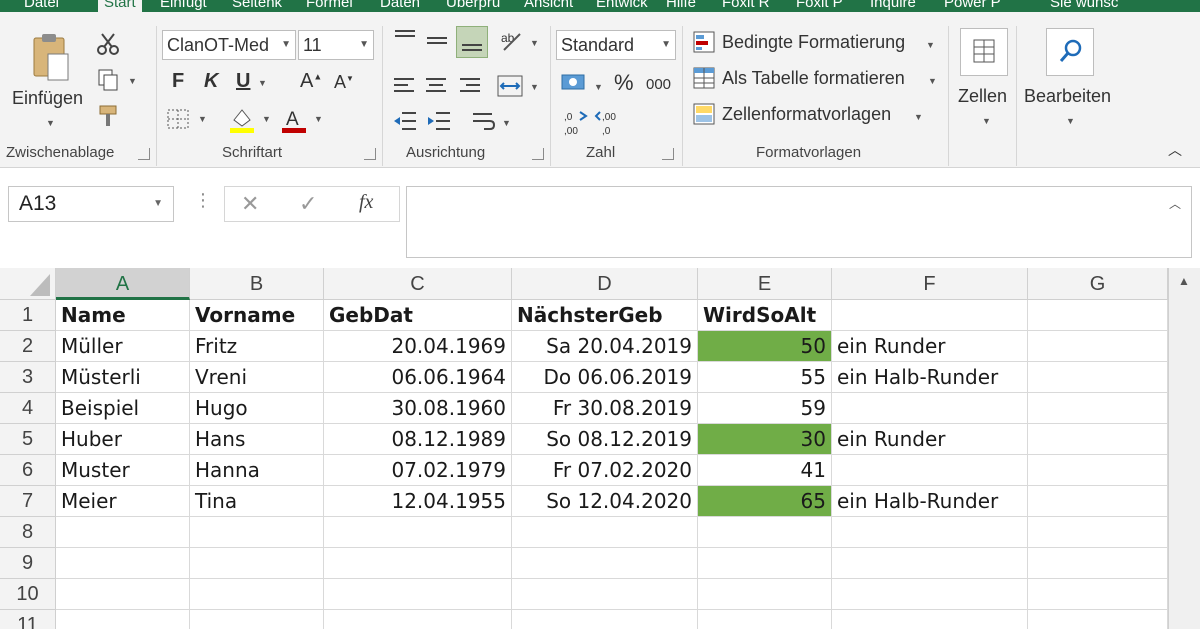 The image size is (1200, 629). What do you see at coordinates (28, 377) in the screenshot?
I see `row-header-3: 3` at bounding box center [28, 377].